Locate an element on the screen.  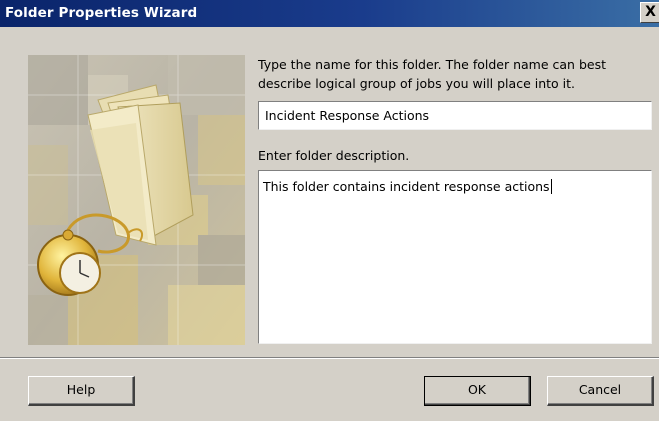
button-separator is located at coordinates (329, 358).